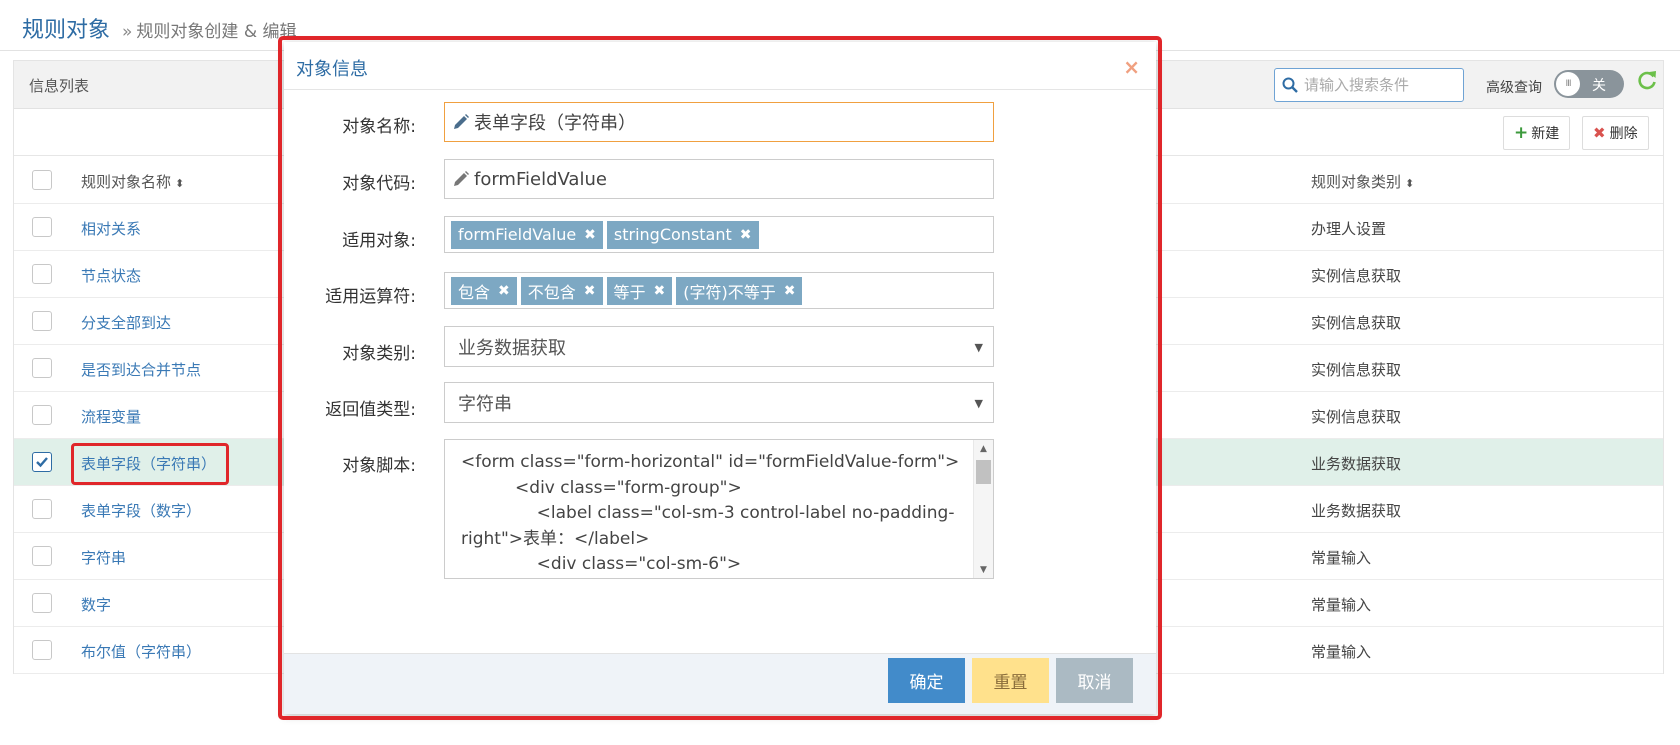 The width and height of the screenshot is (1680, 745). What do you see at coordinates (983, 449) in the screenshot?
I see `scroll-up-icon: ▲` at bounding box center [983, 449].